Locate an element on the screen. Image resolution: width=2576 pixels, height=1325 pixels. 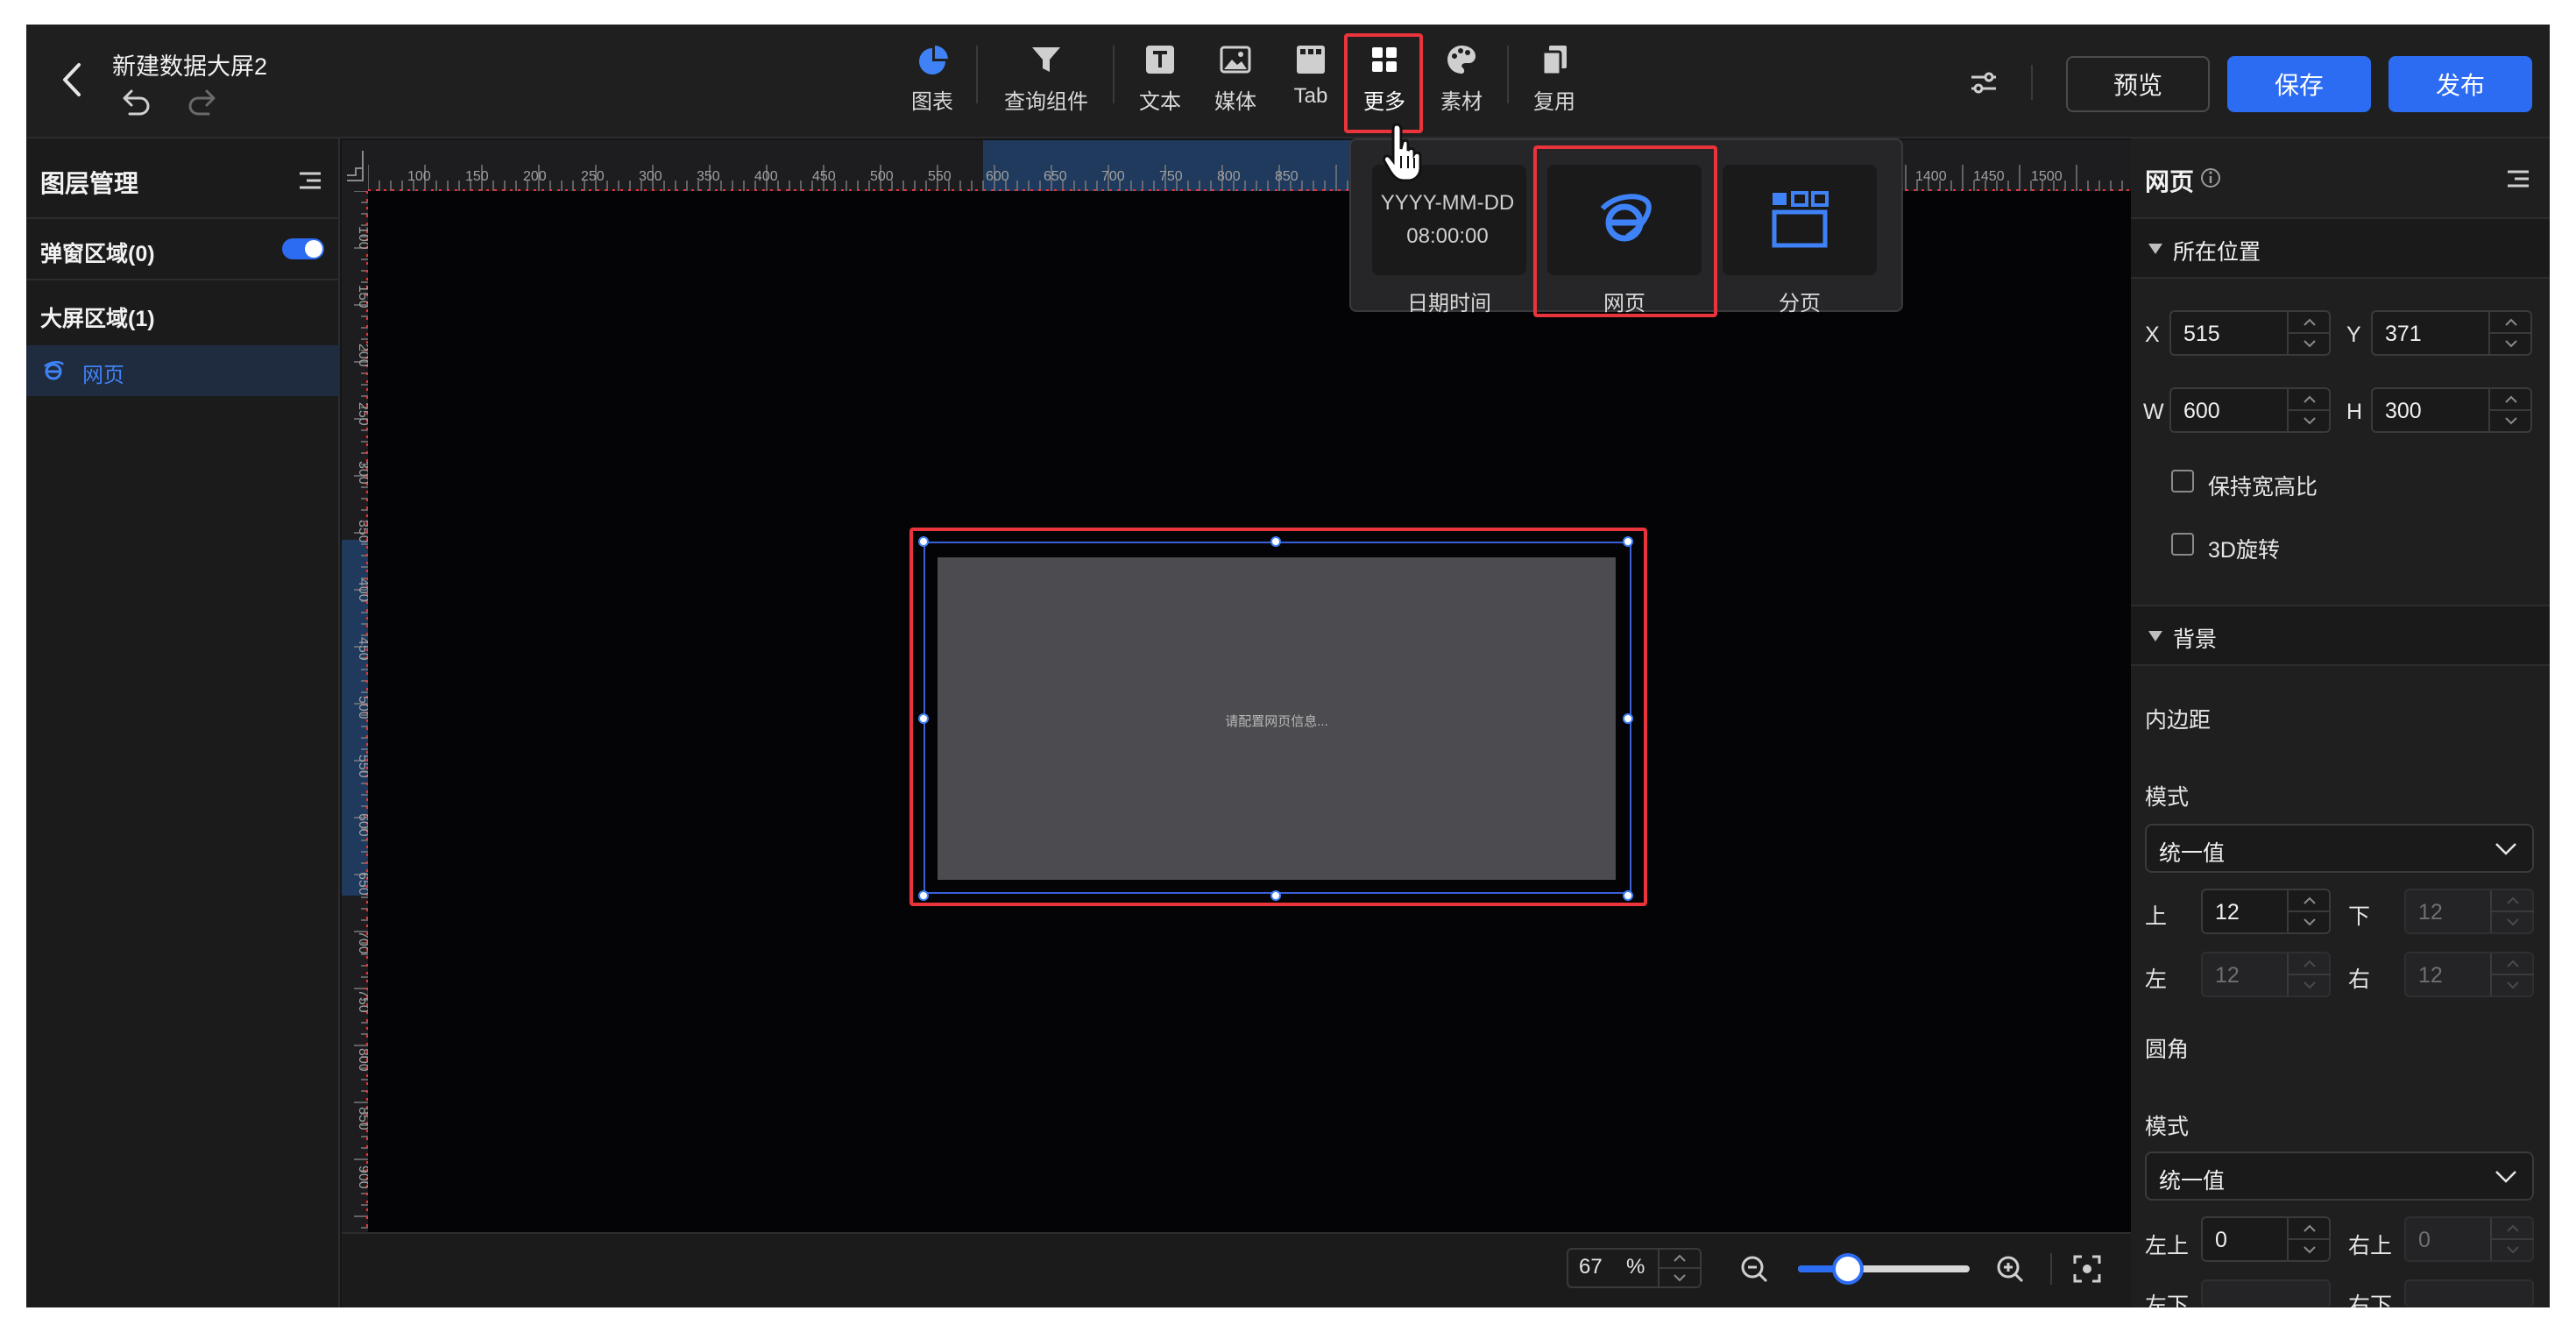
h-input: 300 is located at coordinates (2451, 410).